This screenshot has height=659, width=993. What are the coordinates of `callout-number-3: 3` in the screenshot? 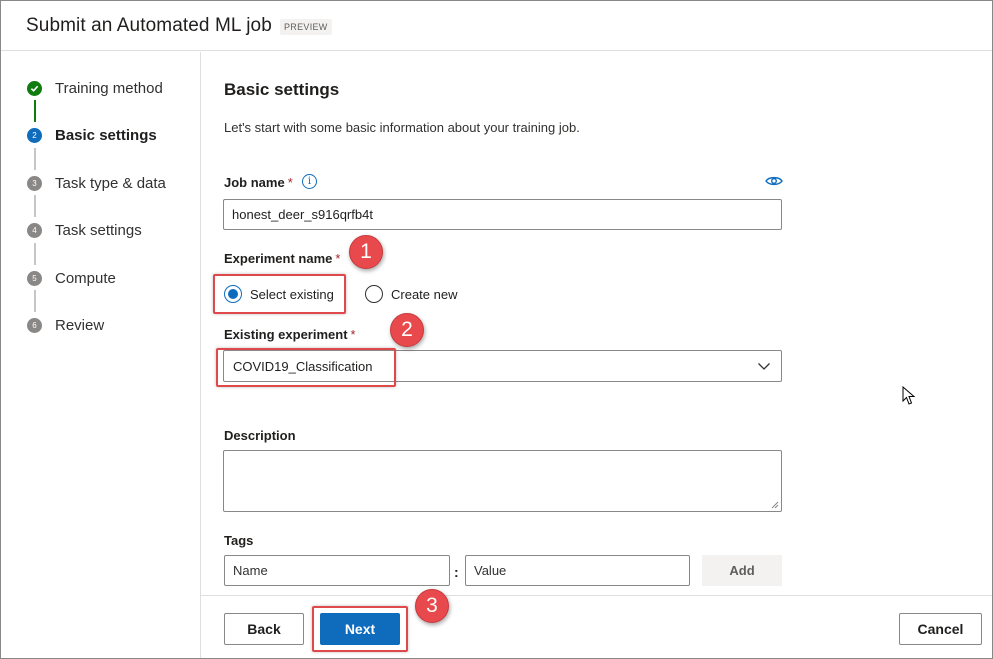 It's located at (432, 606).